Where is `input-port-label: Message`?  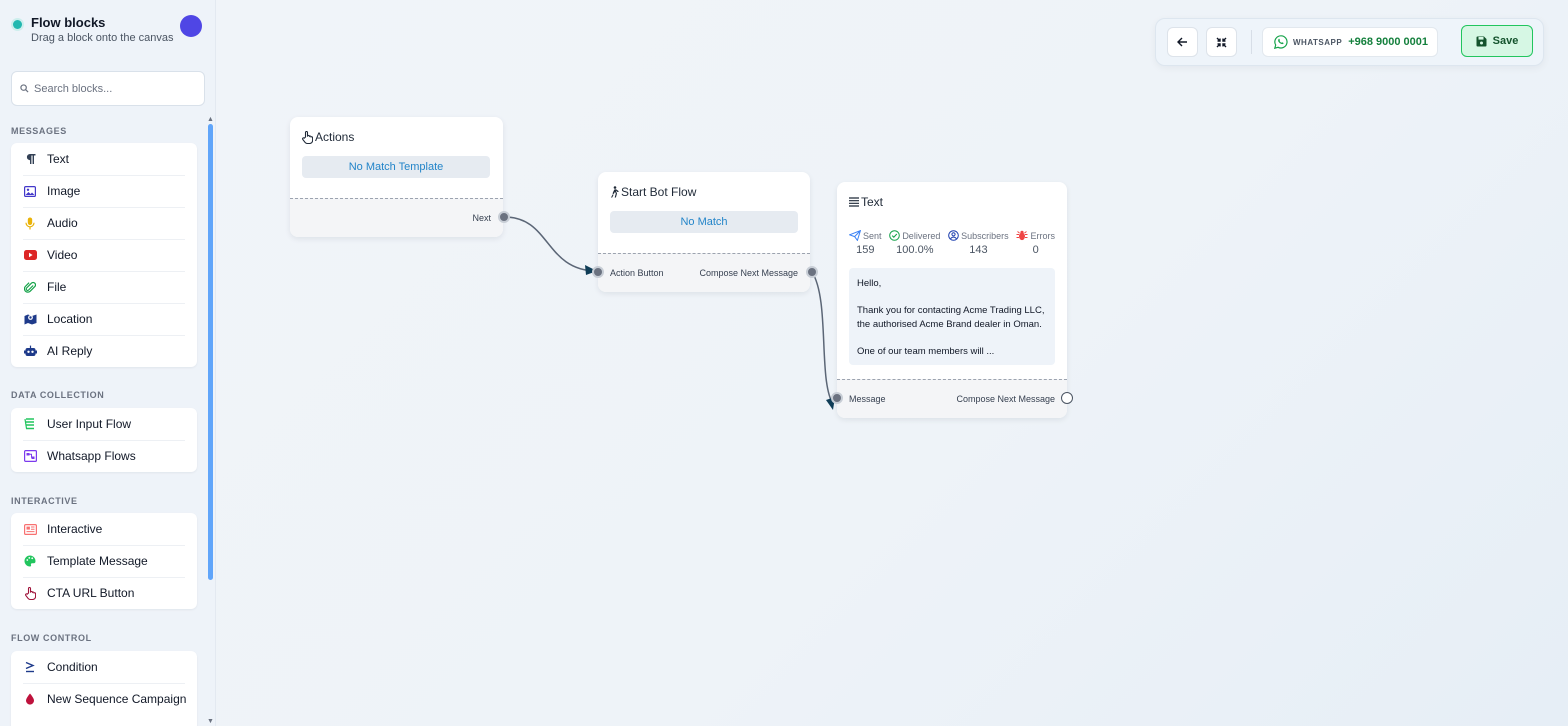
input-port-label: Message is located at coordinates (867, 399).